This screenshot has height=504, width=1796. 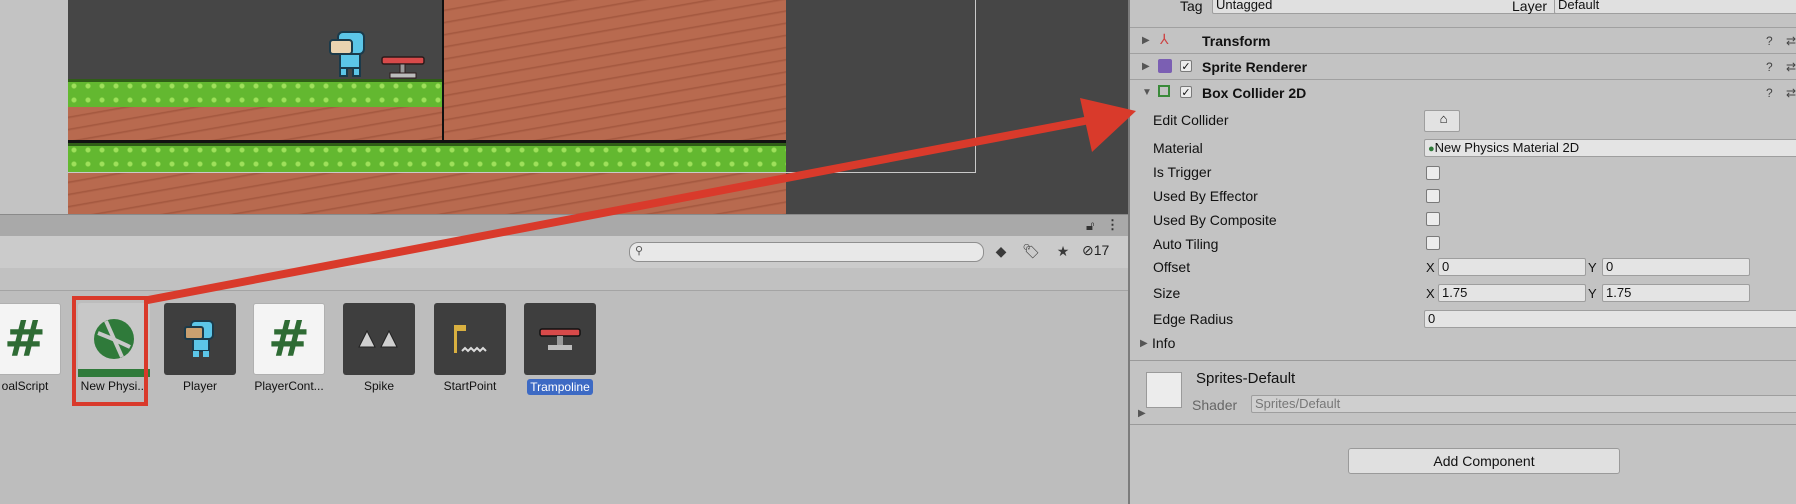 What do you see at coordinates (1108, 125) in the screenshot?
I see `arrow-head` at bounding box center [1108, 125].